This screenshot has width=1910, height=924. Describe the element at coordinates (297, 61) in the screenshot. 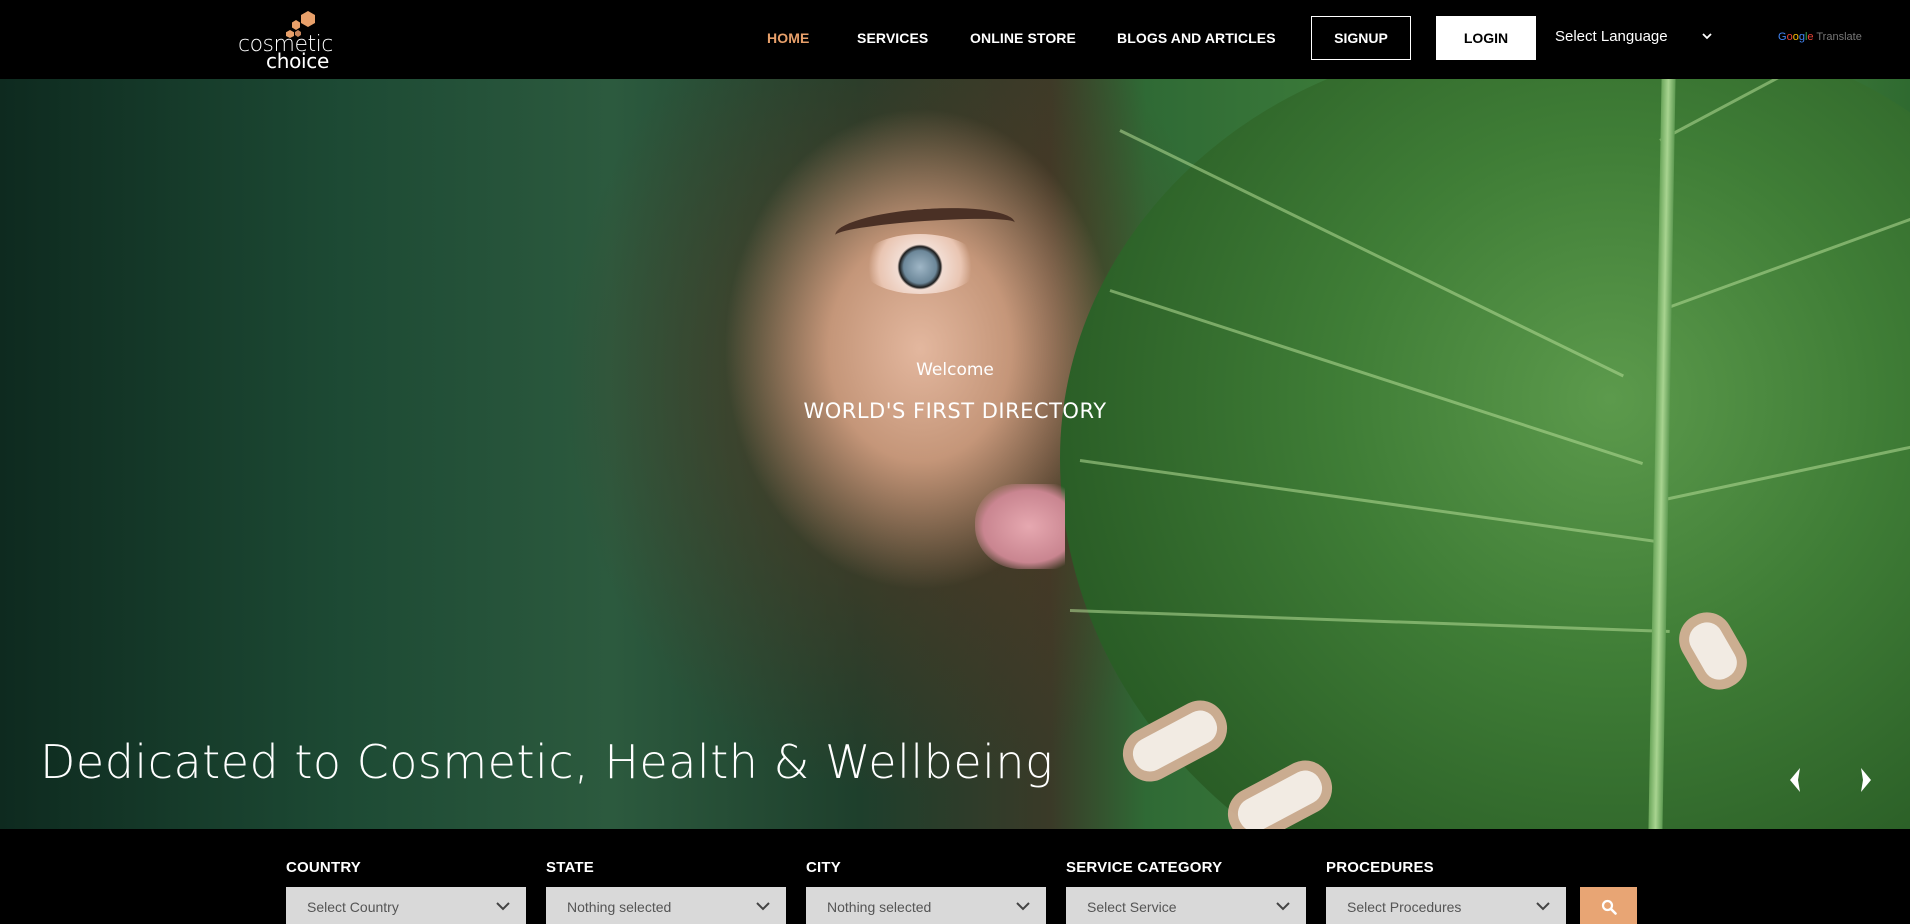

I see `logo-text-choice: choice` at that location.